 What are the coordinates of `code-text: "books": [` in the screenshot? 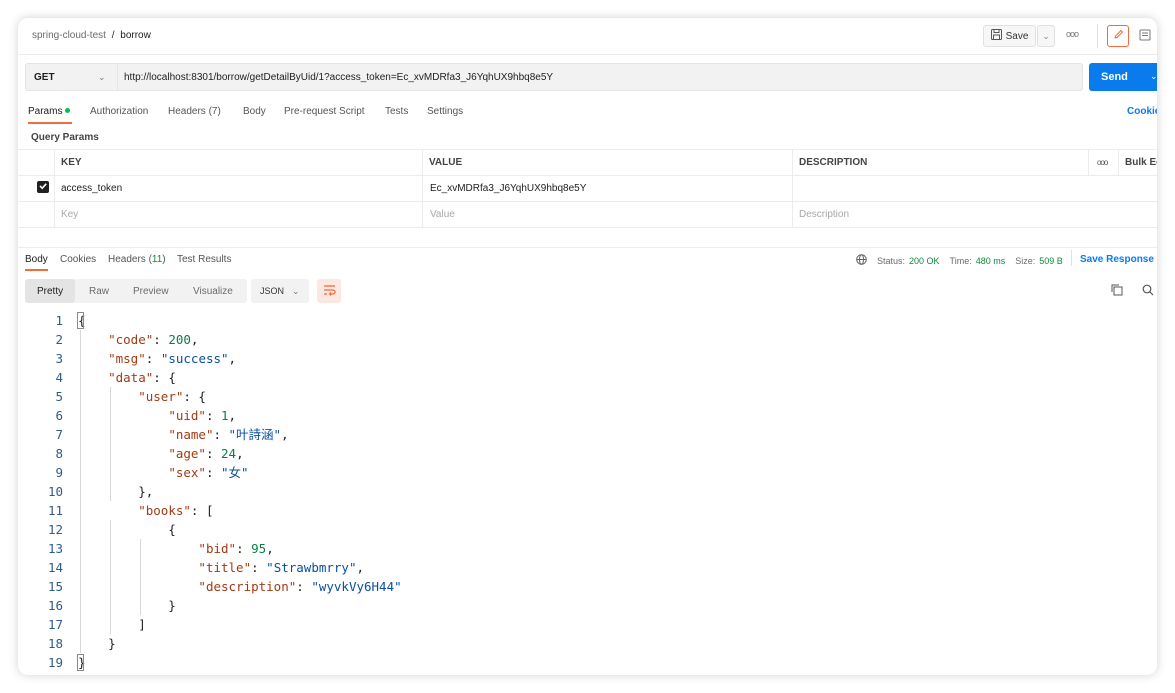 It's located at (176, 510).